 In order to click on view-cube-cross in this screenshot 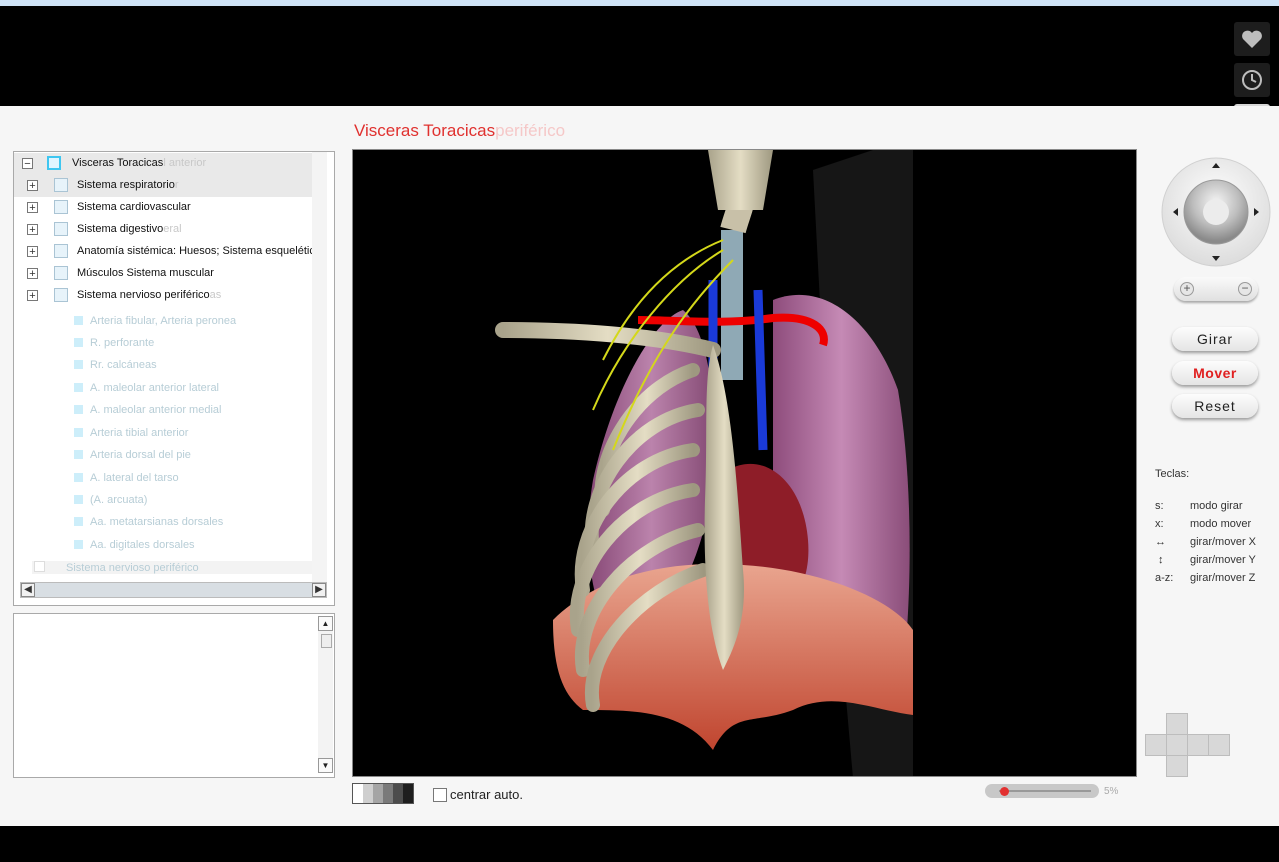, I will do `click(1188, 746)`.